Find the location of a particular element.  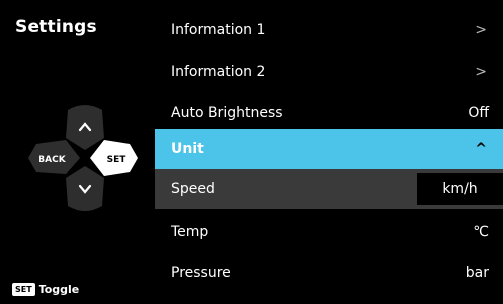

dpad-control: BACK SET is located at coordinates (83, 158).